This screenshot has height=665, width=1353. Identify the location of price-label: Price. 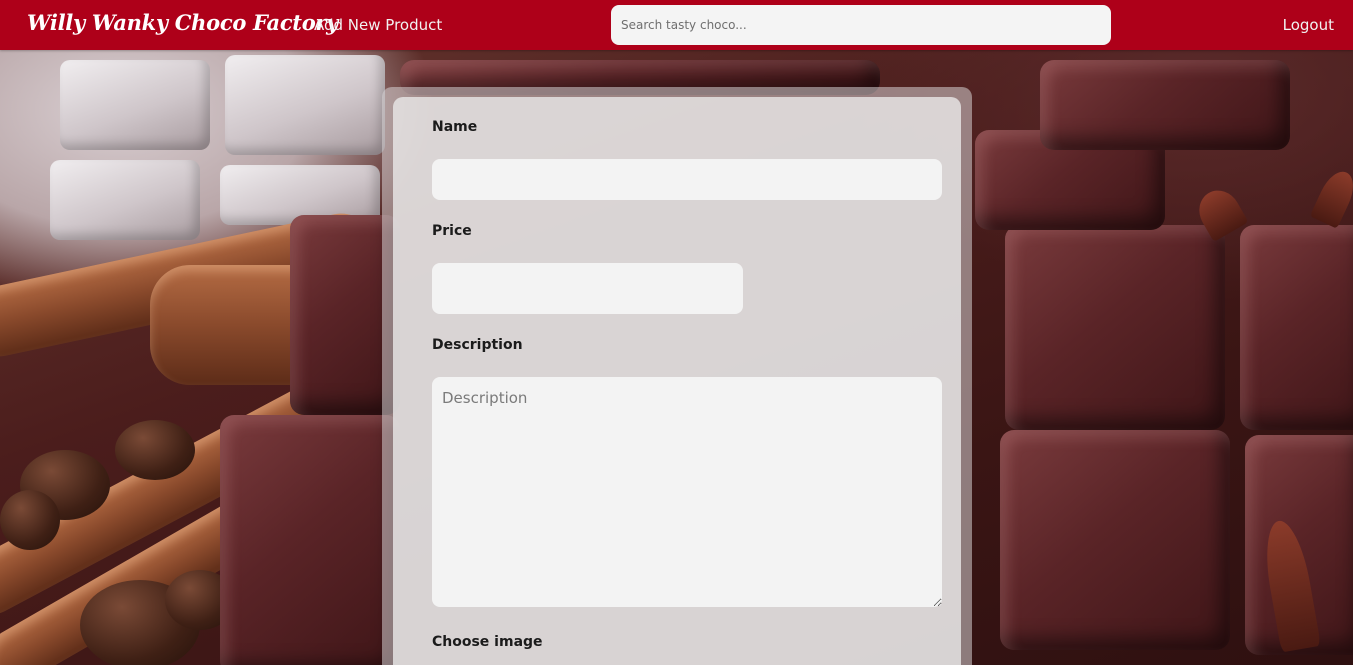
(452, 231).